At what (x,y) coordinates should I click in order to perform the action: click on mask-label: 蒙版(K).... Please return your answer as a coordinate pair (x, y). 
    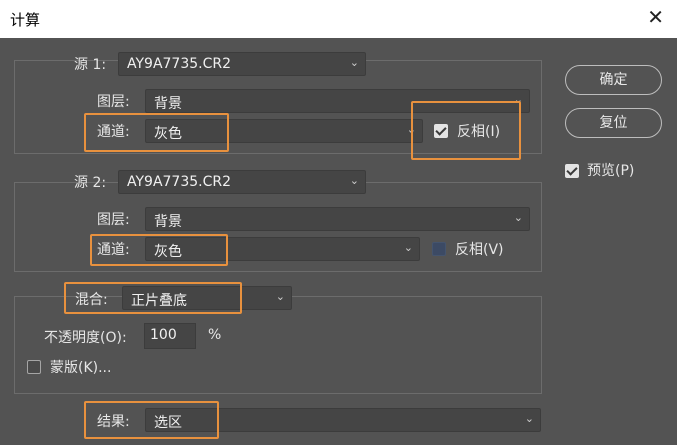
    Looking at the image, I should click on (80, 367).